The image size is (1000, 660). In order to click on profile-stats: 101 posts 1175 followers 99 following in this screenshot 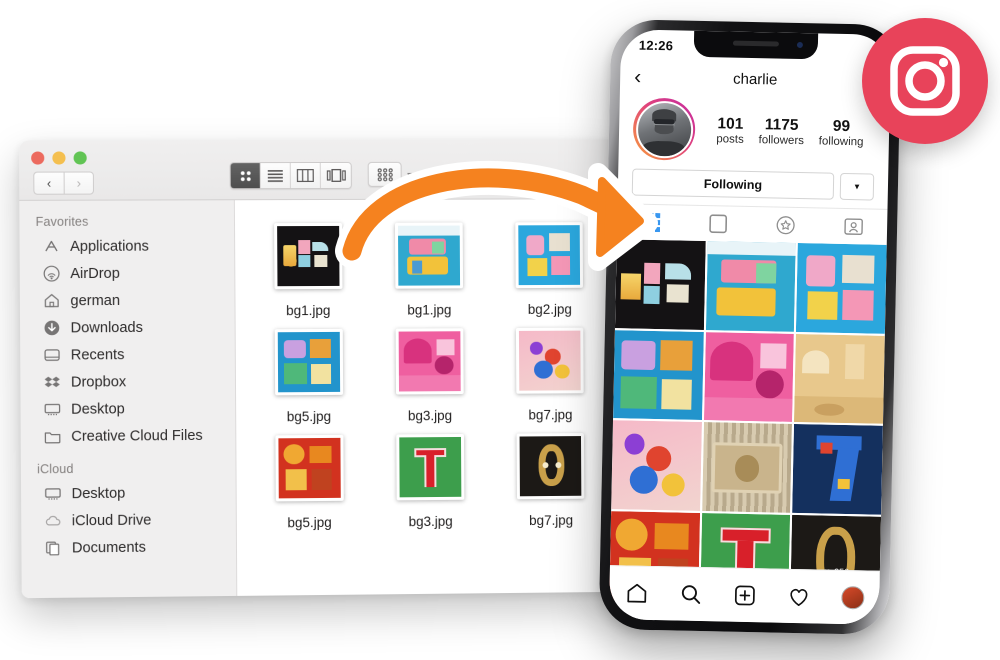, I will do `click(792, 131)`.